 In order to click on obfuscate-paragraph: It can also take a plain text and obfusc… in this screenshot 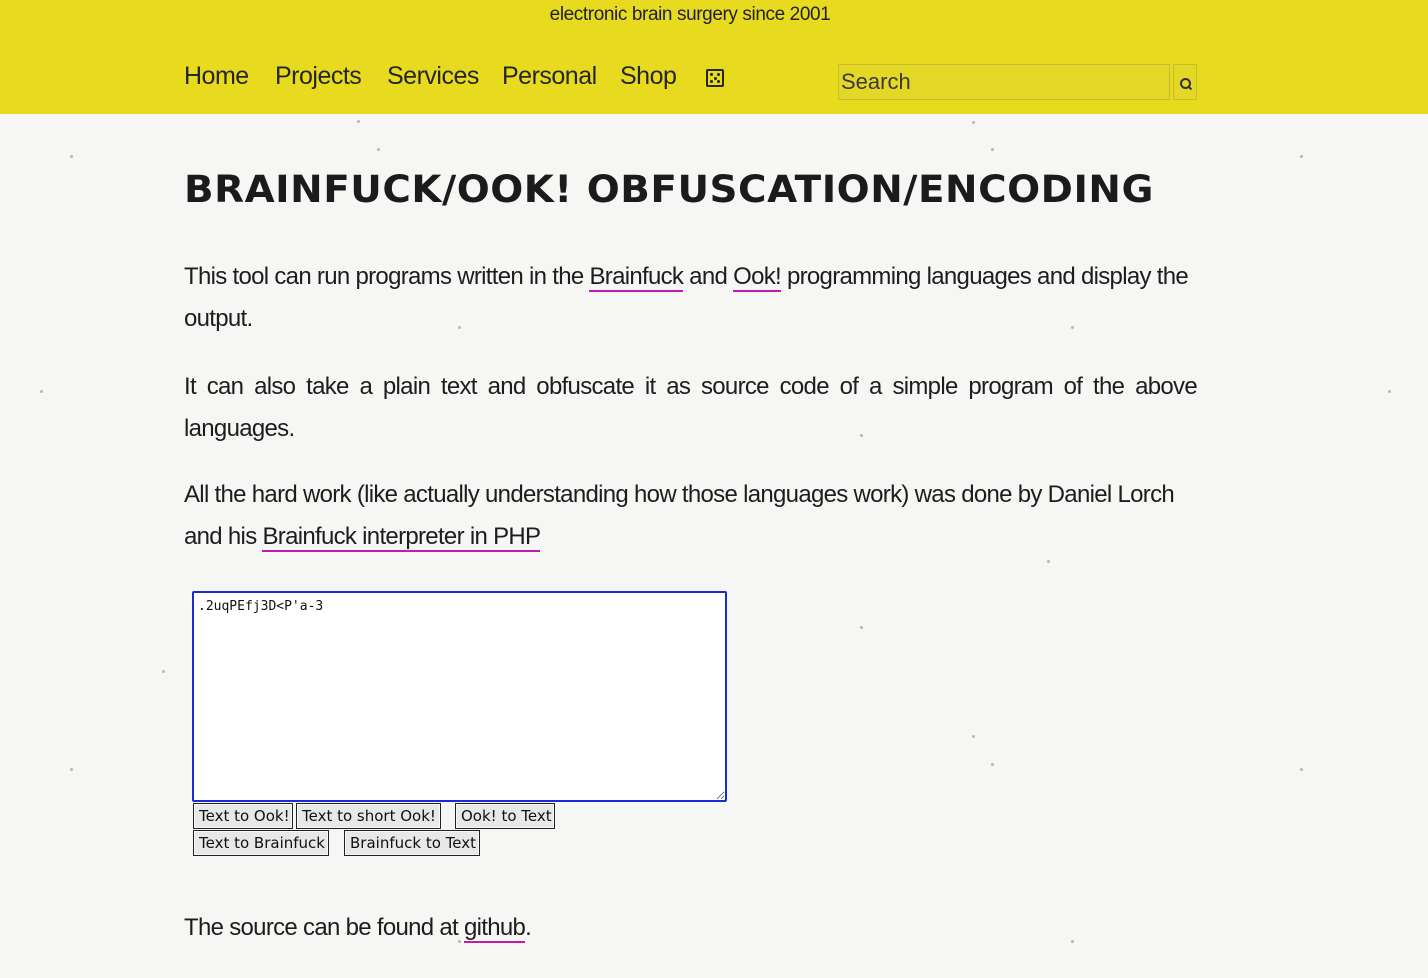, I will do `click(691, 407)`.